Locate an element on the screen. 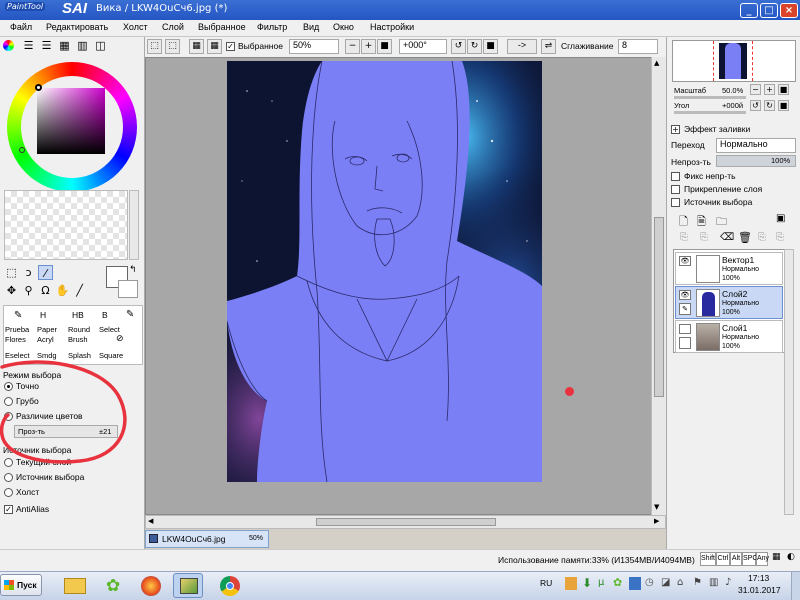  canvas-horizontal-scrollbar: ◀ ▶ is located at coordinates (405, 522).